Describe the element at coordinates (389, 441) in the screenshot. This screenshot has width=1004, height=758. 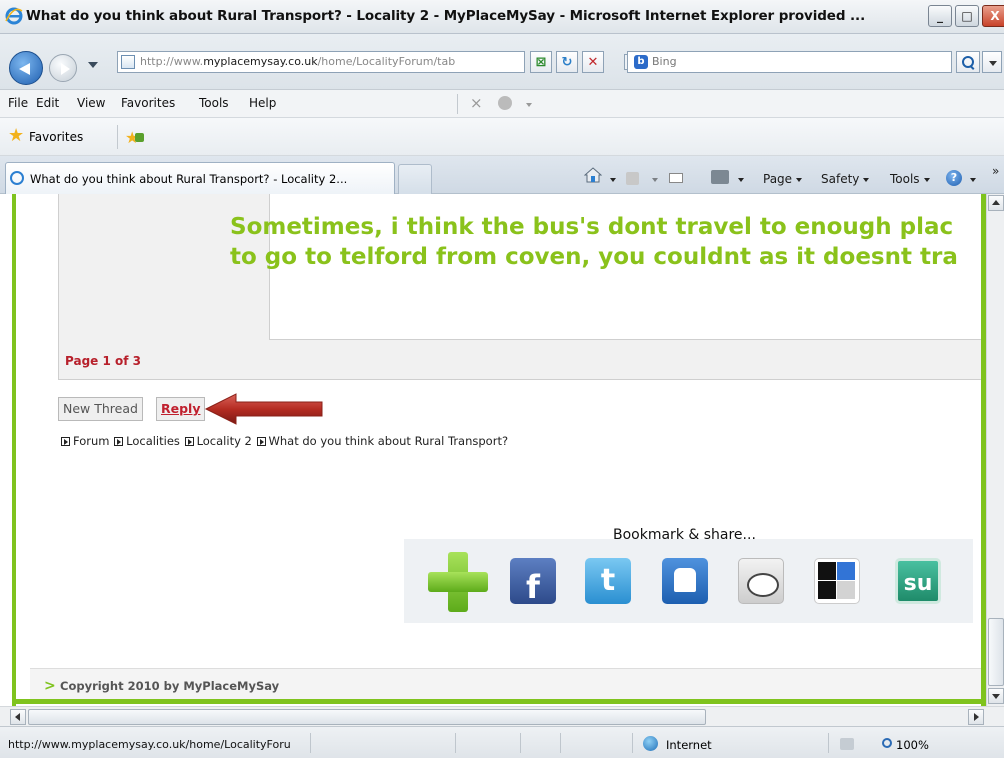
I see `breadcrumb-thread: What do you think about Rural Transport?` at that location.